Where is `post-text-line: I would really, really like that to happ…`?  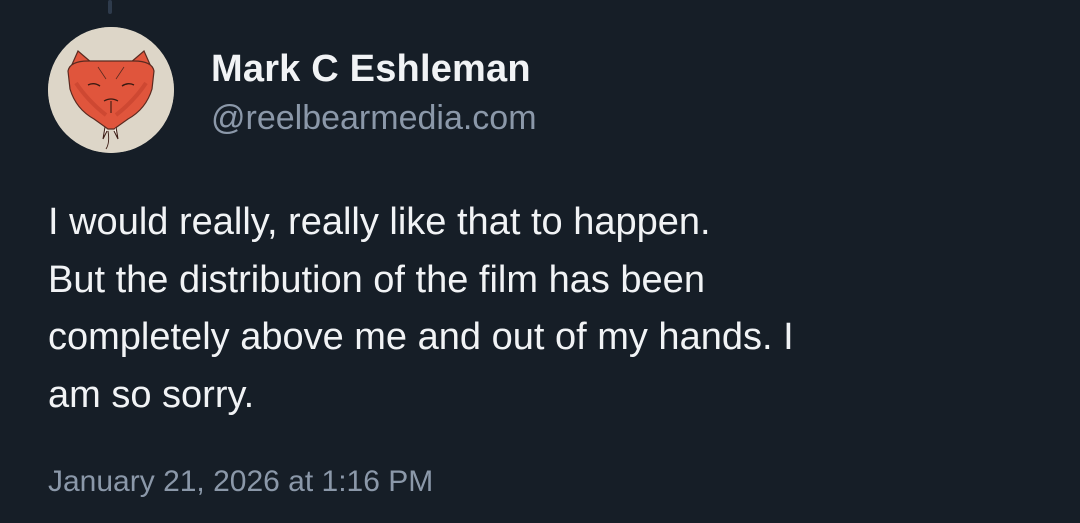
post-text-line: I would really, really like that to happ… is located at coordinates (379, 222).